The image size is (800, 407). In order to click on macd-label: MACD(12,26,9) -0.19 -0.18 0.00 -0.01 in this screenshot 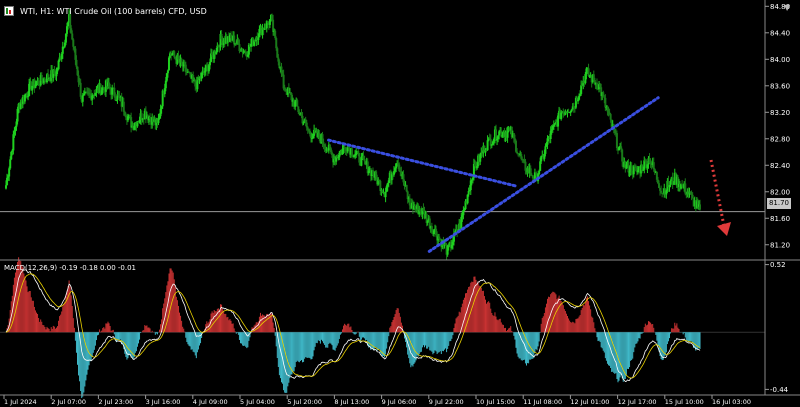, I will do `click(70, 268)`.